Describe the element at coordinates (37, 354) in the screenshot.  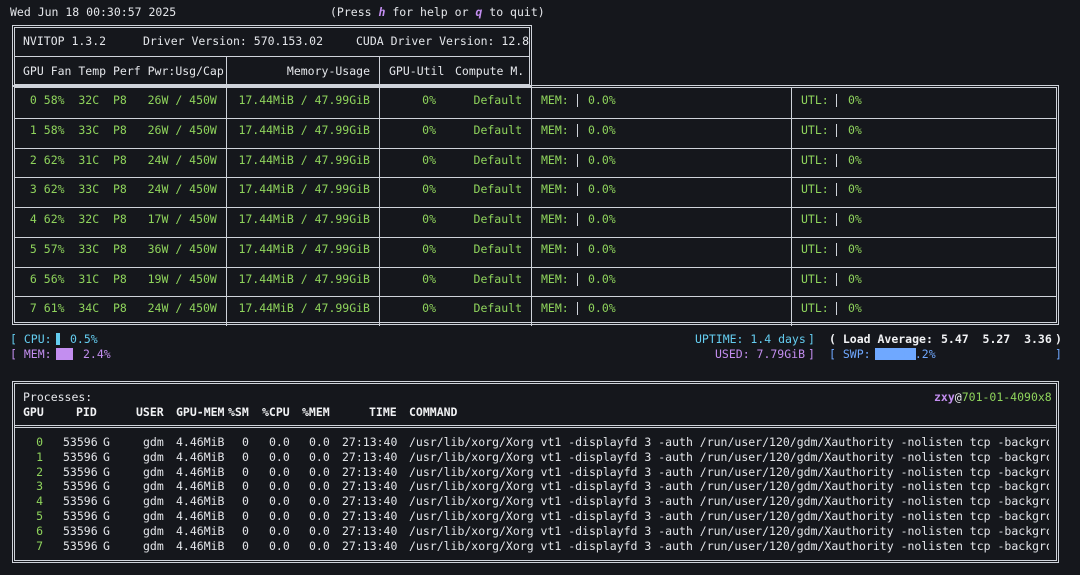
I see `mem-label: MEM:` at that location.